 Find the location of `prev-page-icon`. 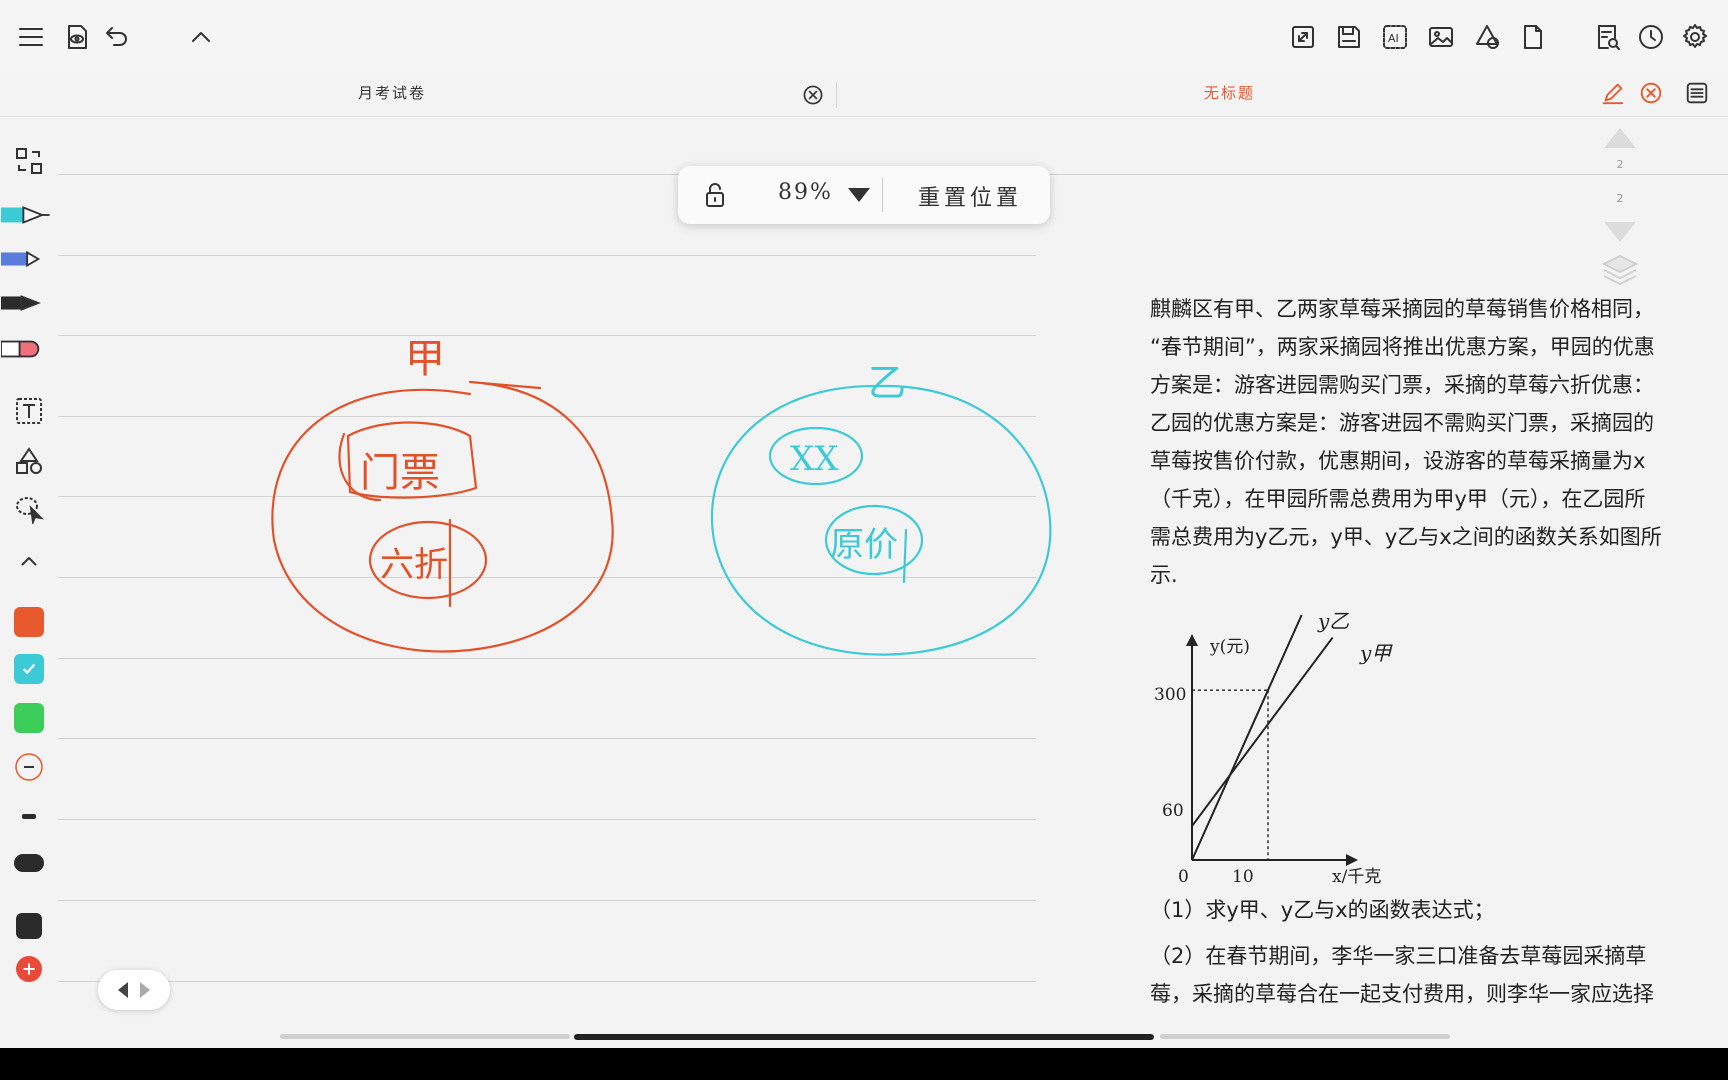

prev-page-icon is located at coordinates (123, 990).